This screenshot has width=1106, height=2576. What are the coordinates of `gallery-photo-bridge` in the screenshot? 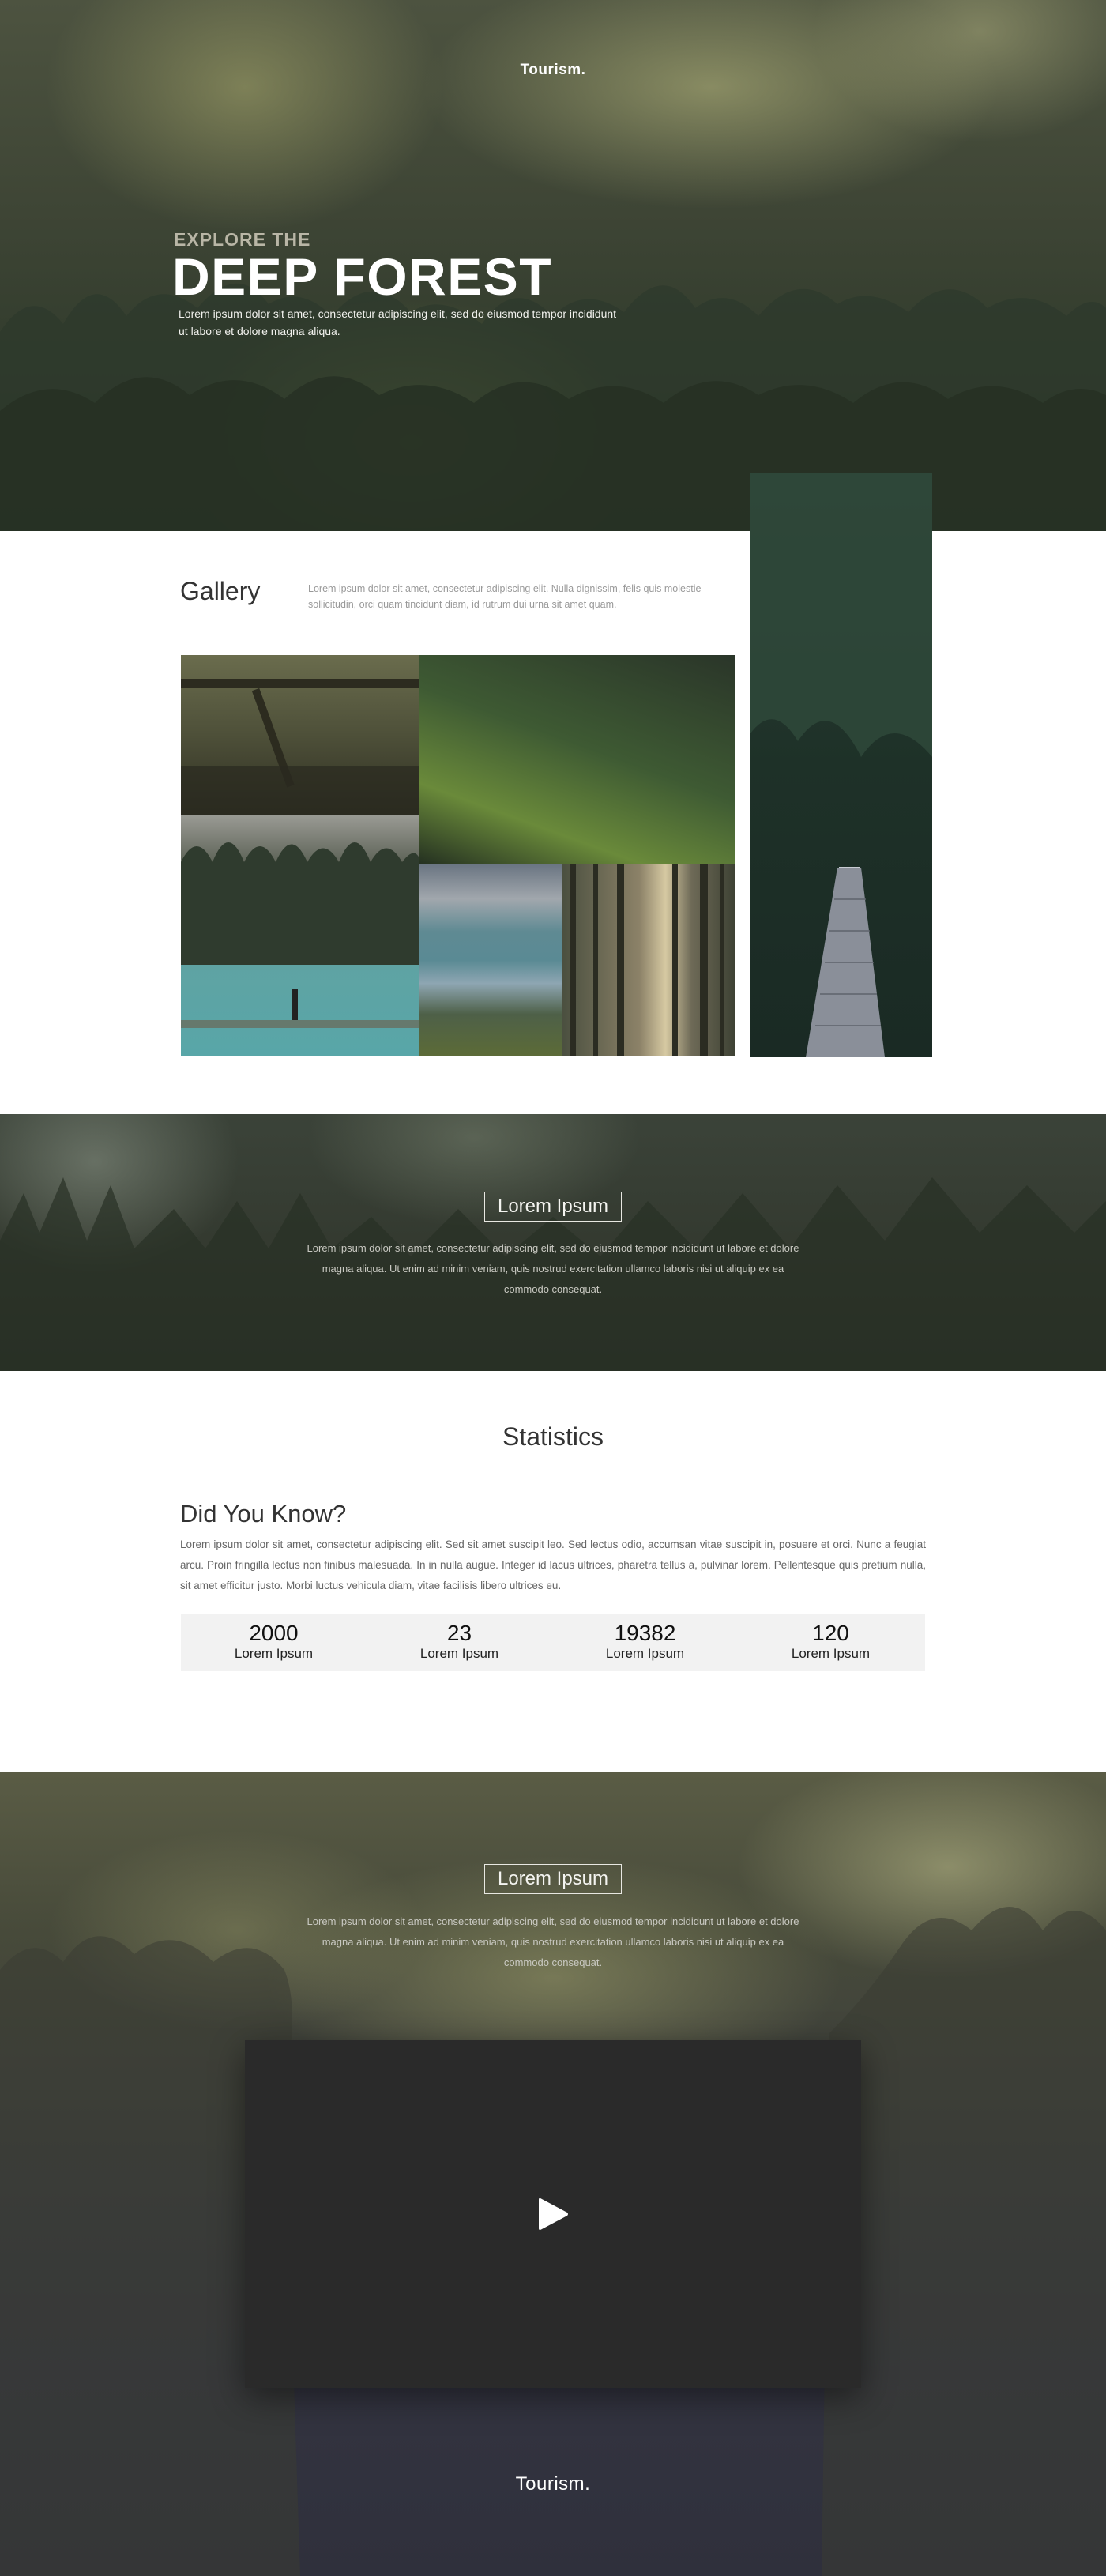 It's located at (841, 765).